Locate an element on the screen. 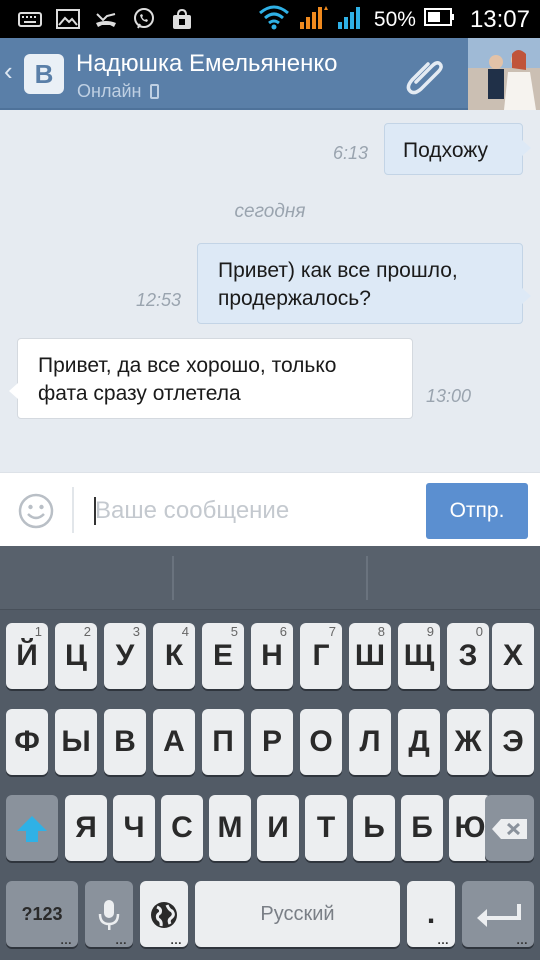 The image size is (540, 960). key-label: Н is located at coordinates (272, 655).